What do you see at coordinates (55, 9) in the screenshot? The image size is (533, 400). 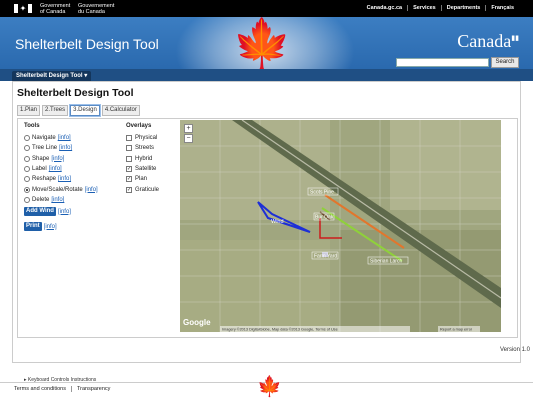 I see `gc-signature-en: Government of Canada` at bounding box center [55, 9].